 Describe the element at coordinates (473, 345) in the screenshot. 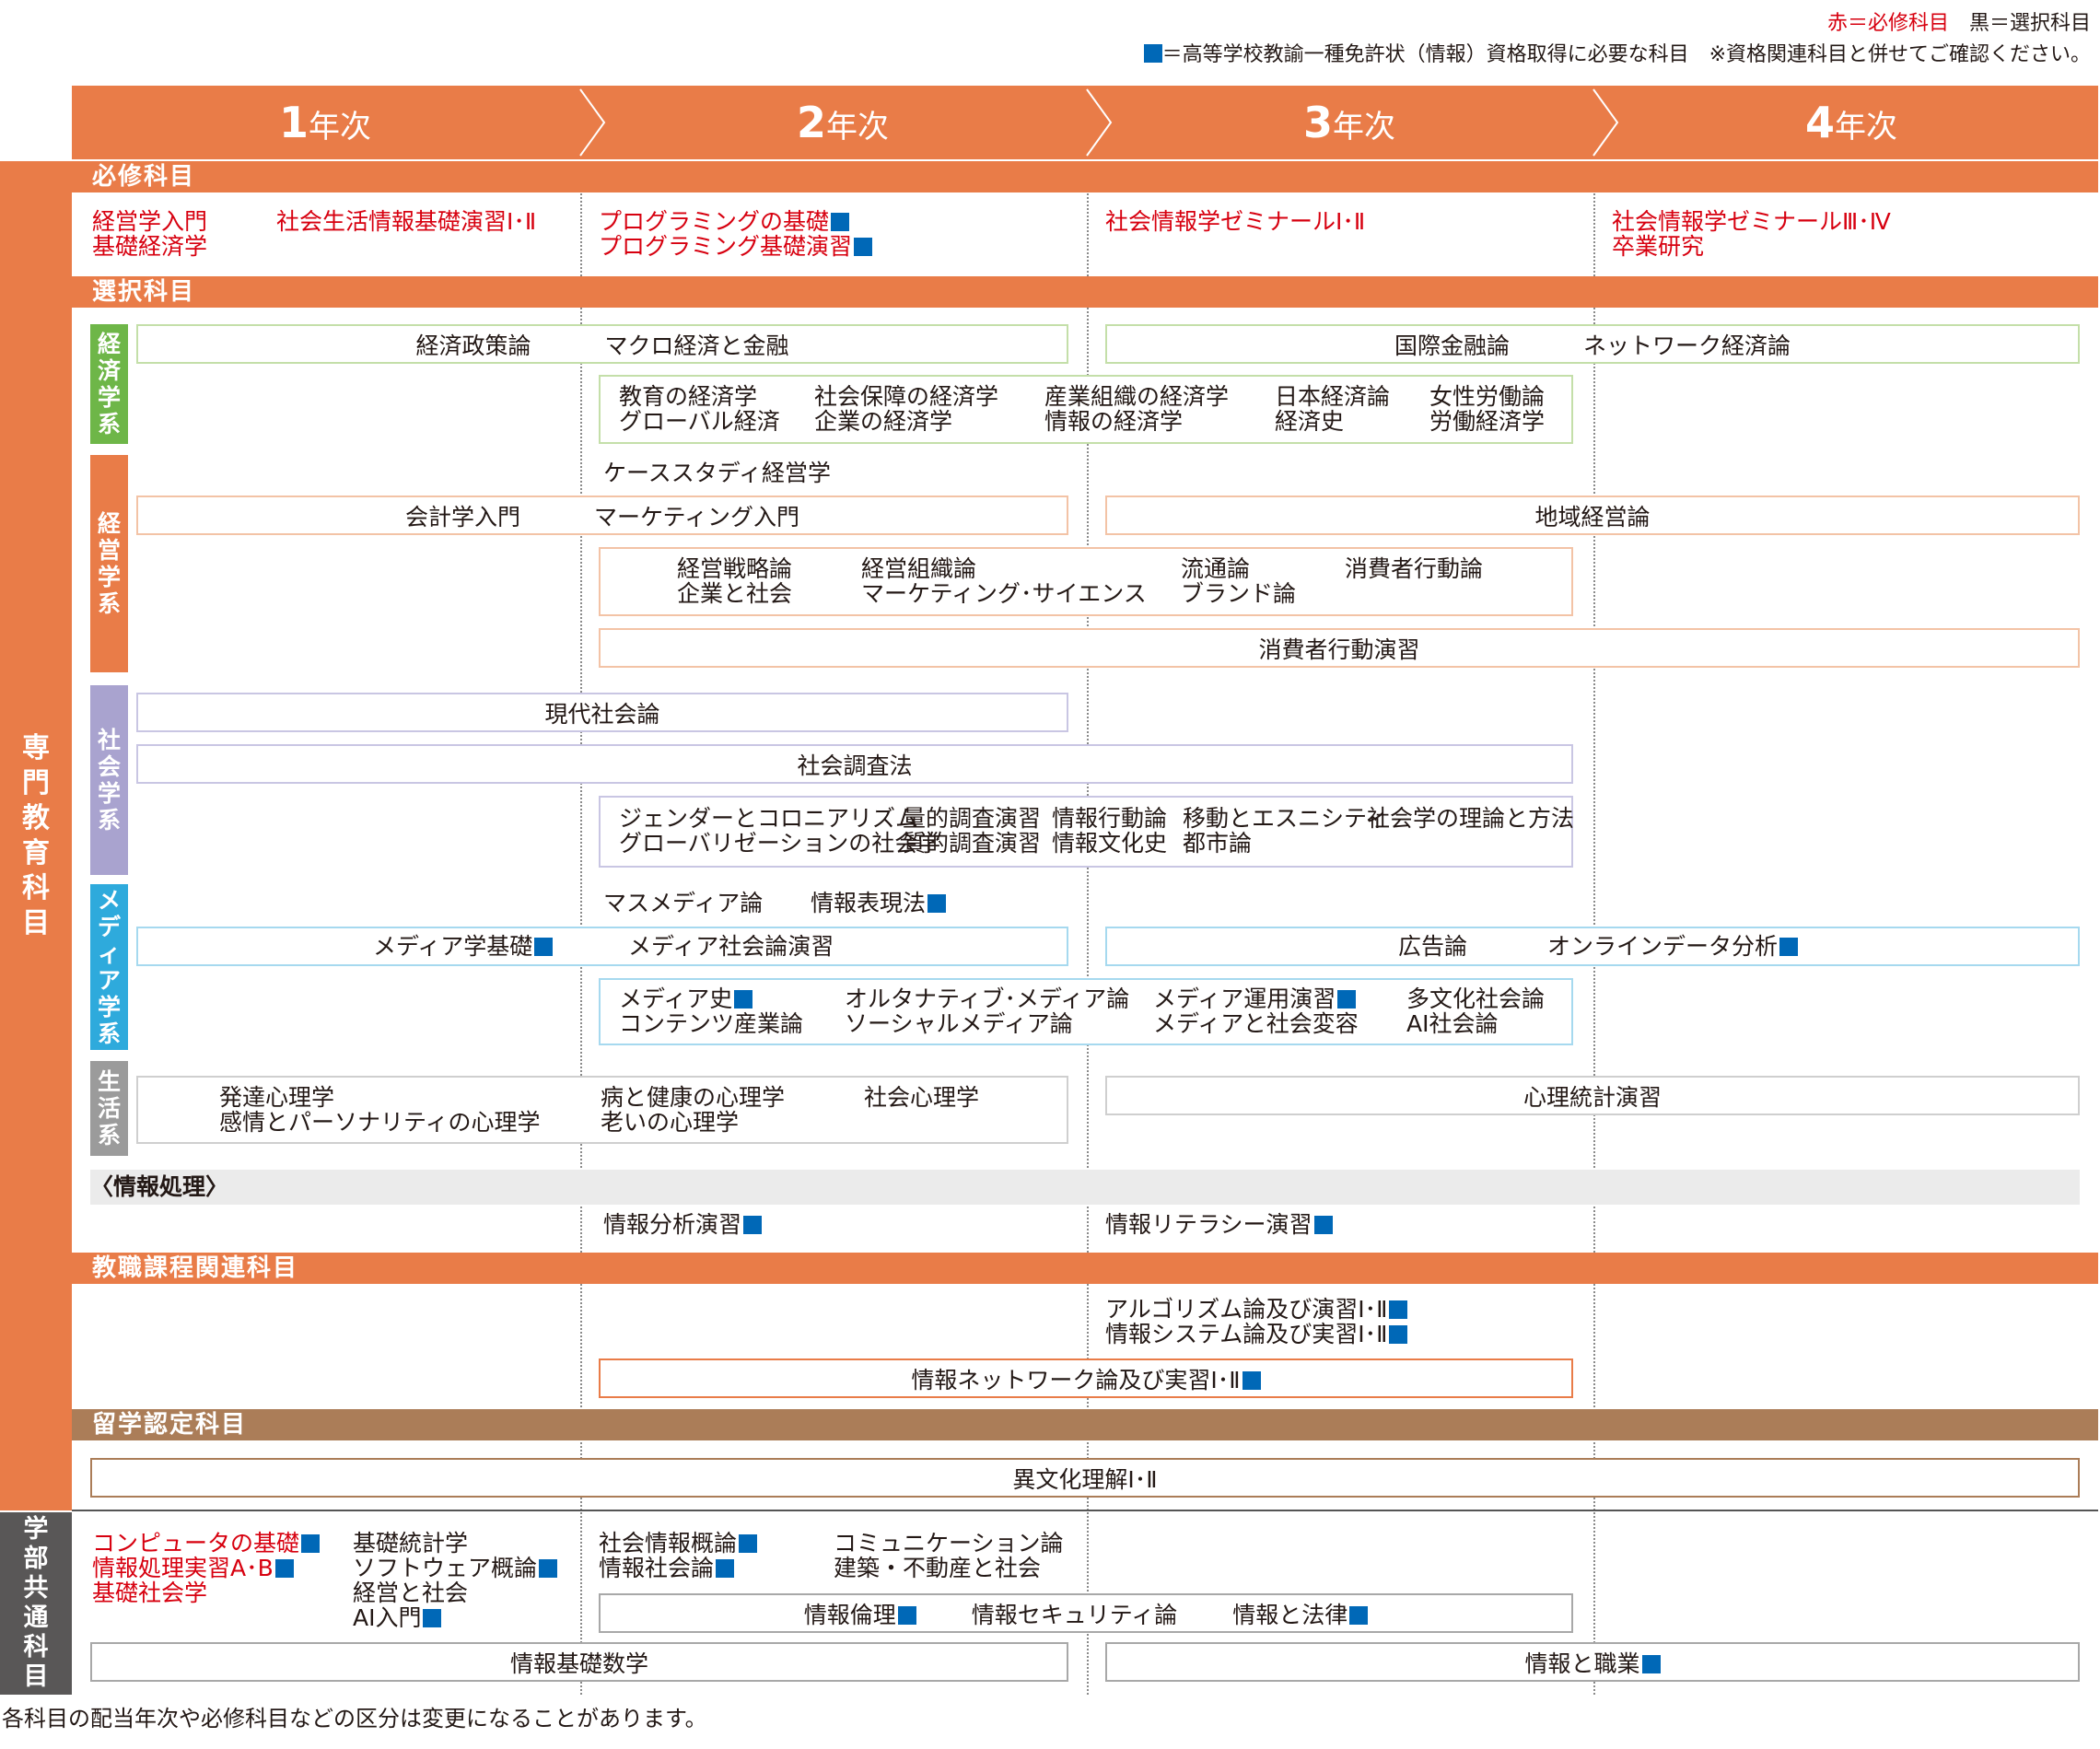

I see `course: 経済政策論` at that location.